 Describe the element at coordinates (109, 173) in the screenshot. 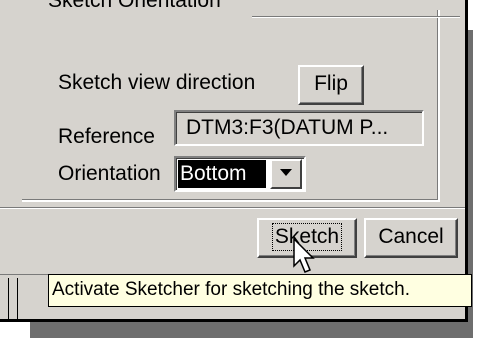

I see `orientation-label: Orientation` at that location.